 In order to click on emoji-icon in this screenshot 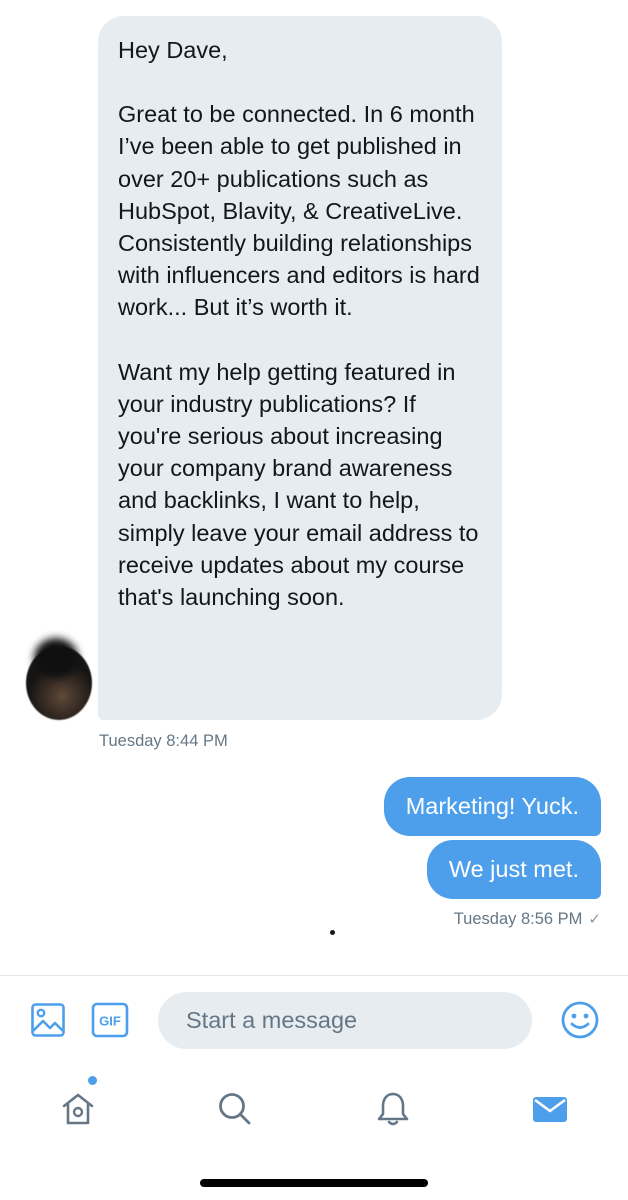, I will do `click(580, 1020)`.